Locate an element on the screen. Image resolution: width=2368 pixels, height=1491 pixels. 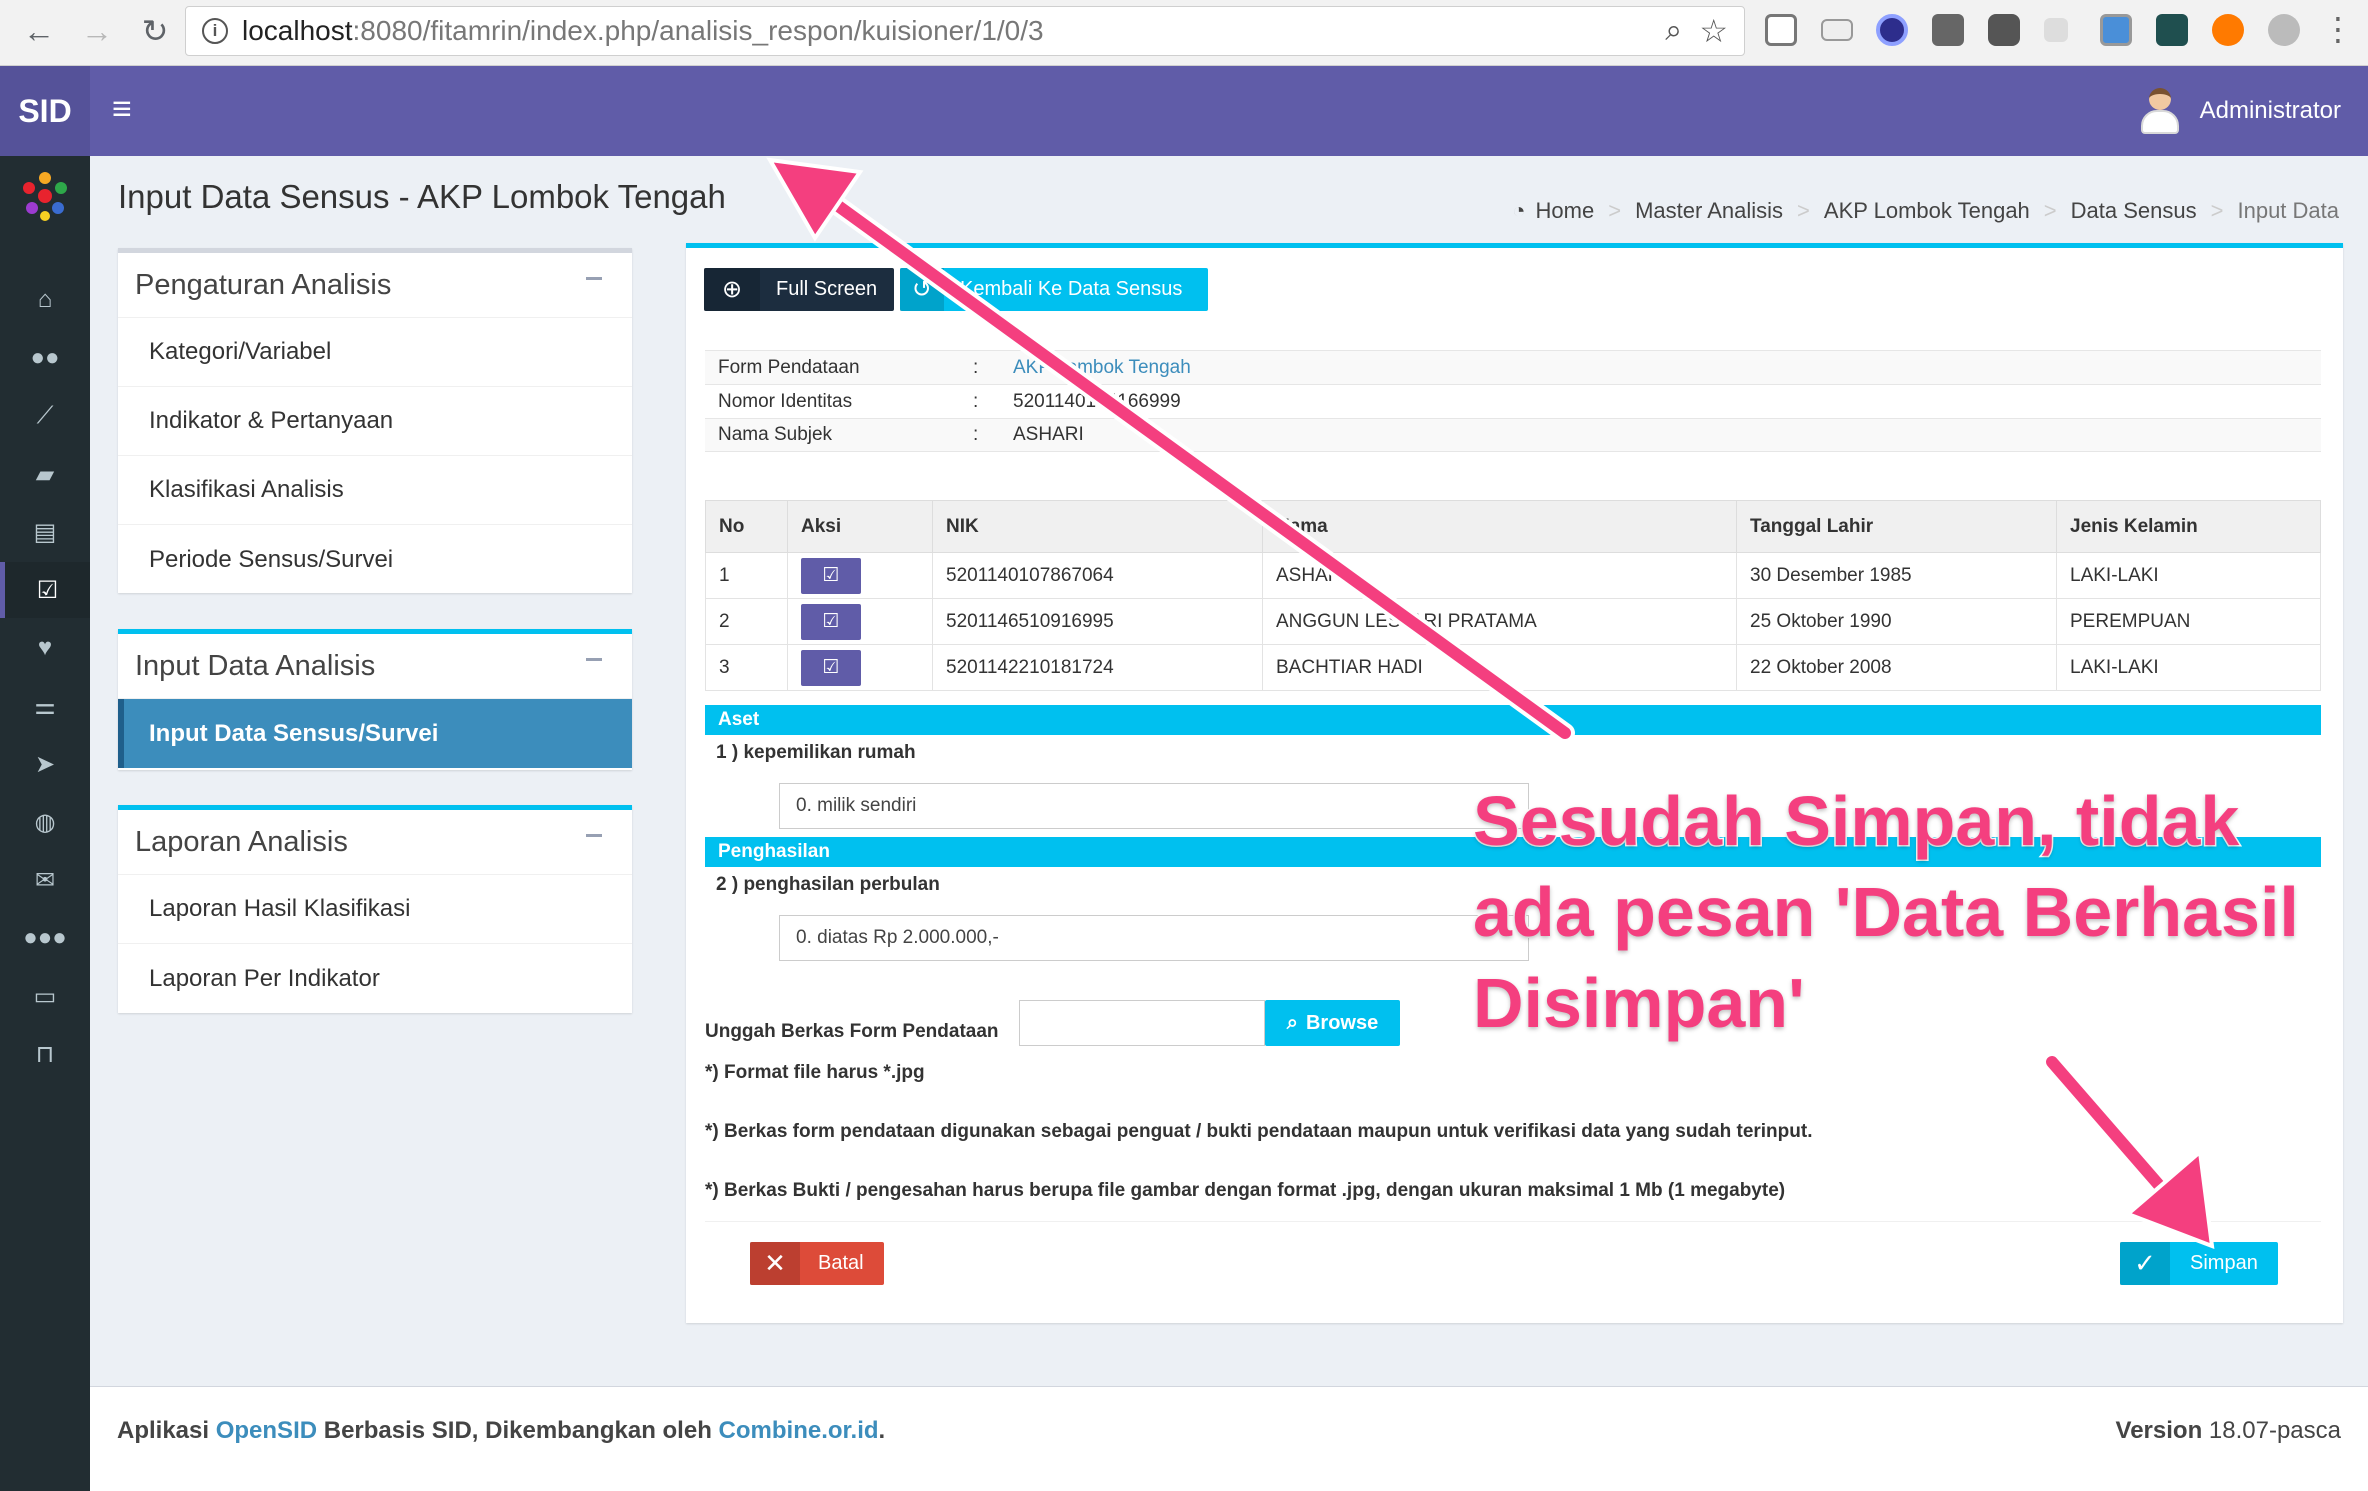
chart-icon: ⟋ is located at coordinates (45, 416).